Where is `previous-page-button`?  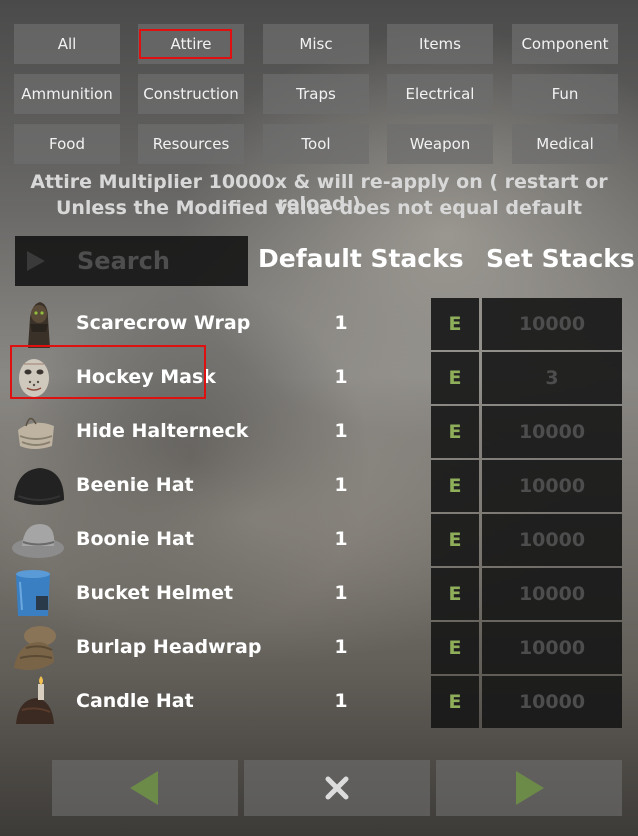 previous-page-button is located at coordinates (145, 788).